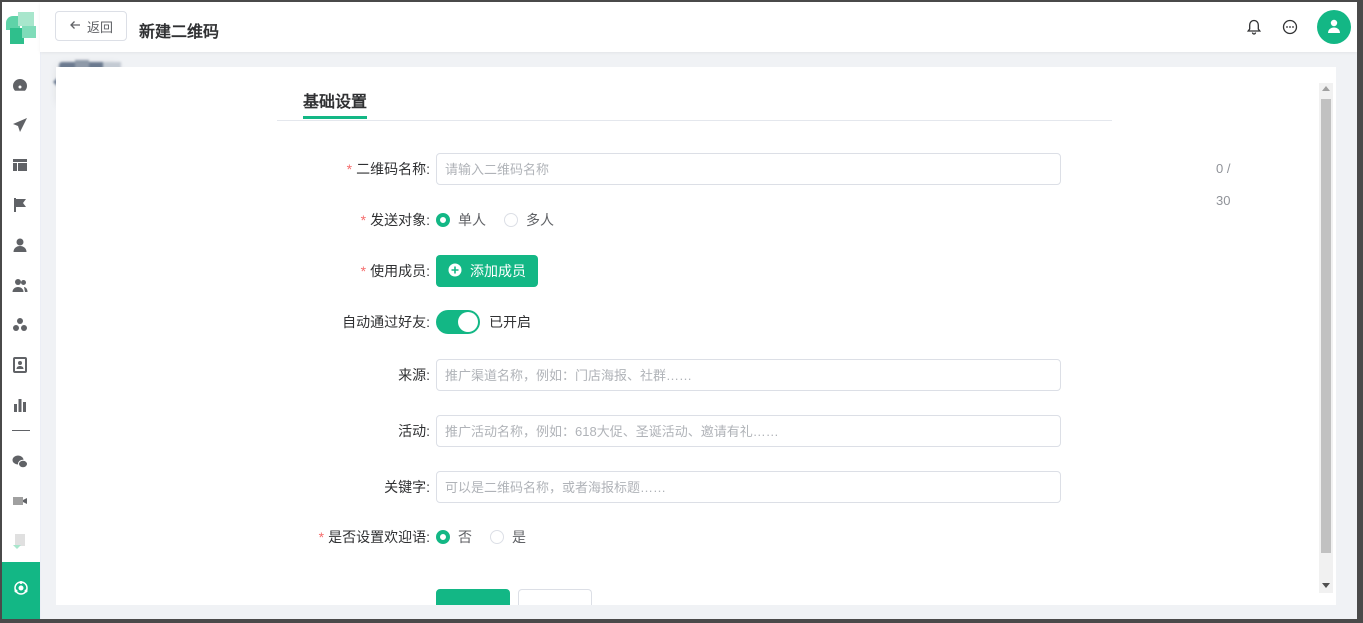 The width and height of the screenshot is (1363, 623). What do you see at coordinates (414, 375) in the screenshot?
I see `source-label: 来源:` at bounding box center [414, 375].